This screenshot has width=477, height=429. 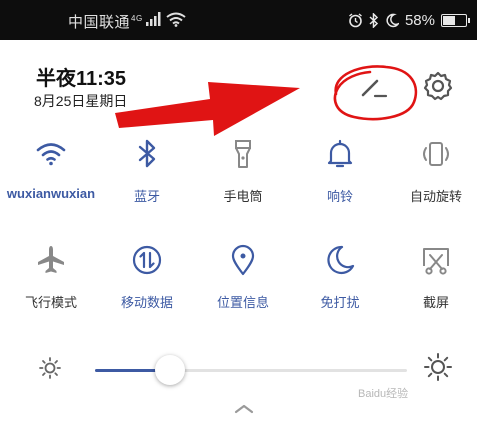 I want to click on gear-icon, so click(x=438, y=86).